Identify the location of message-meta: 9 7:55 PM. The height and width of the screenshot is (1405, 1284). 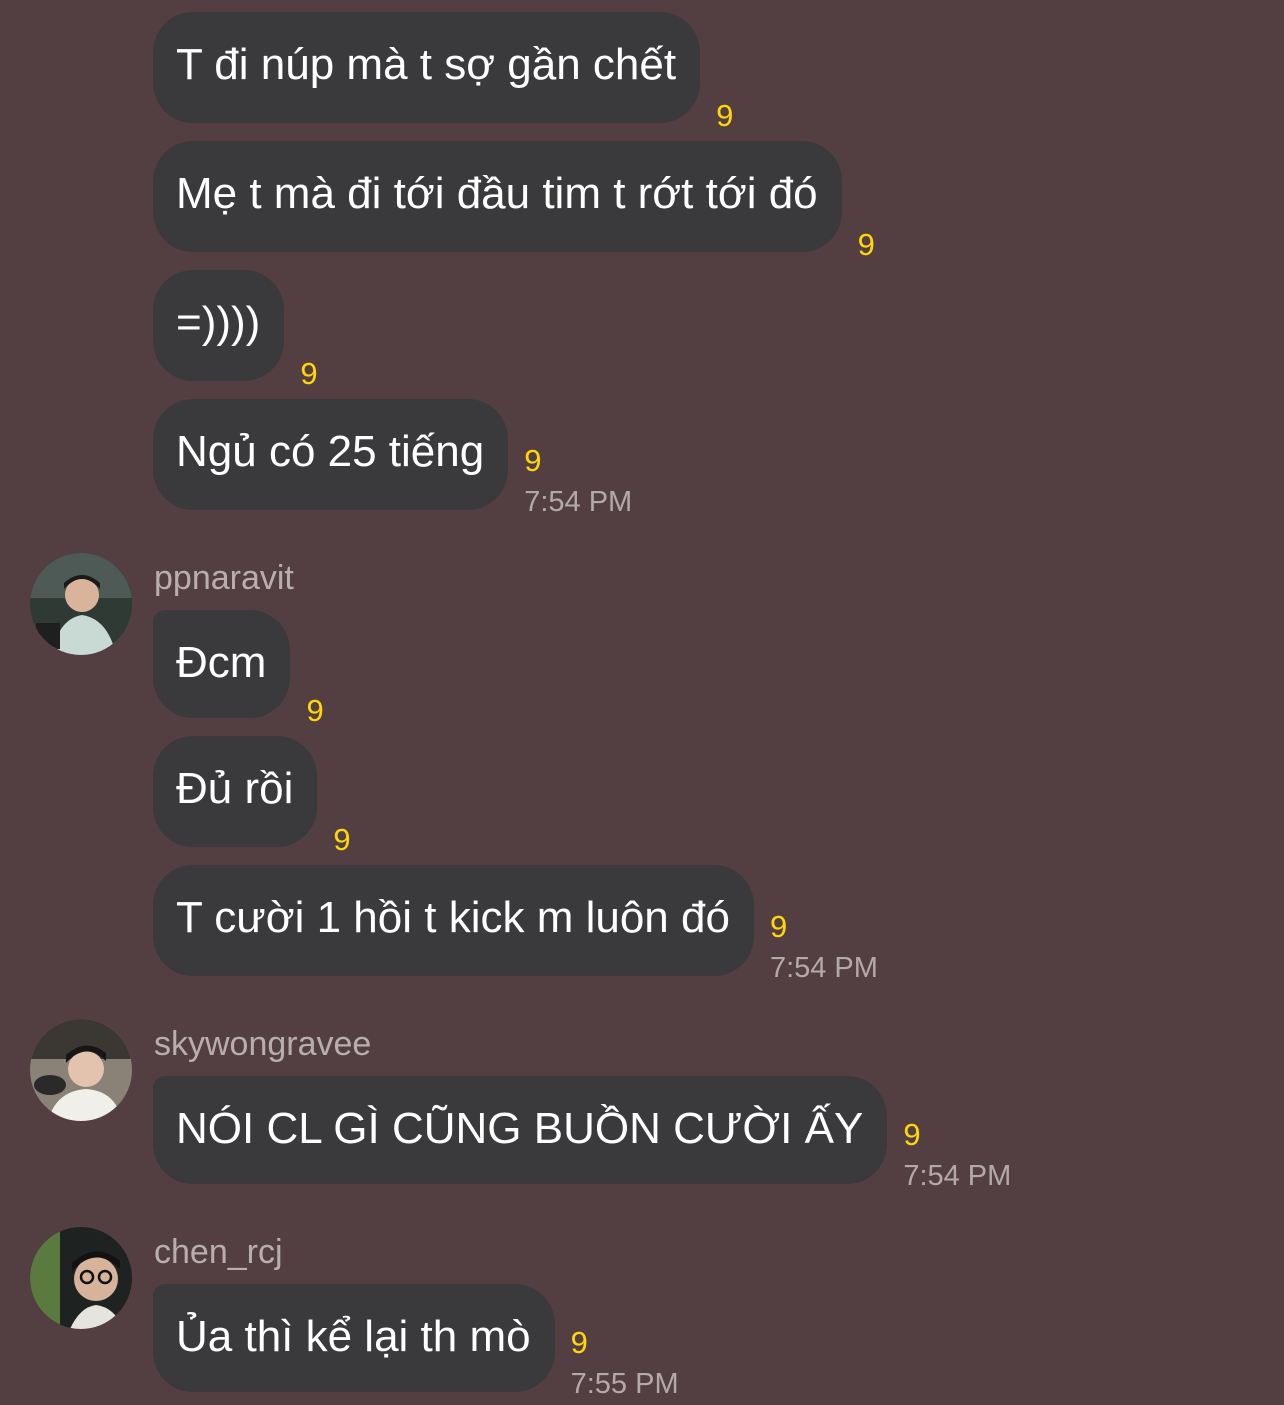
(625, 1364).